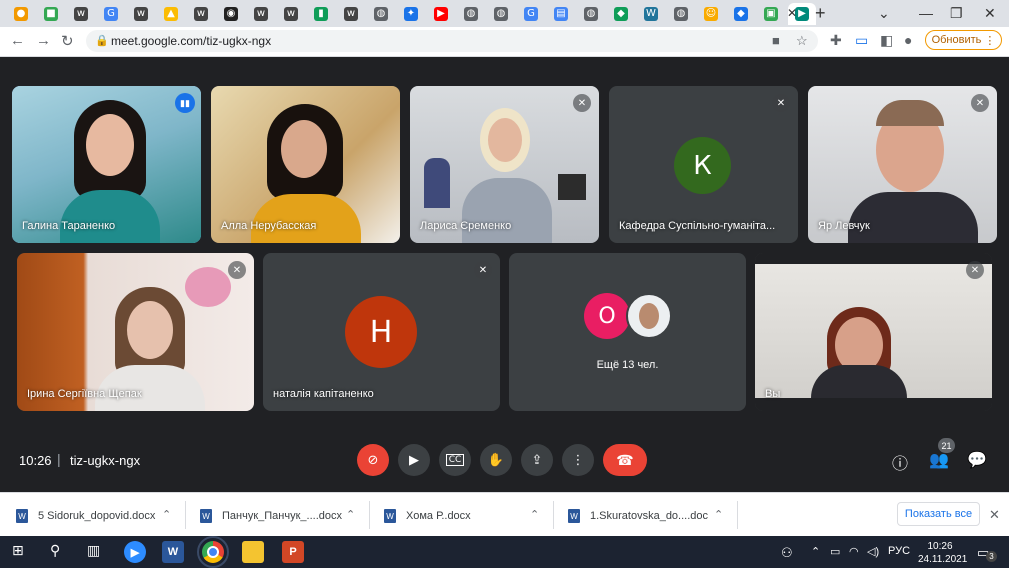 The image size is (1009, 568). Describe the element at coordinates (213, 552) in the screenshot. I see `chrome-app-icon` at that location.